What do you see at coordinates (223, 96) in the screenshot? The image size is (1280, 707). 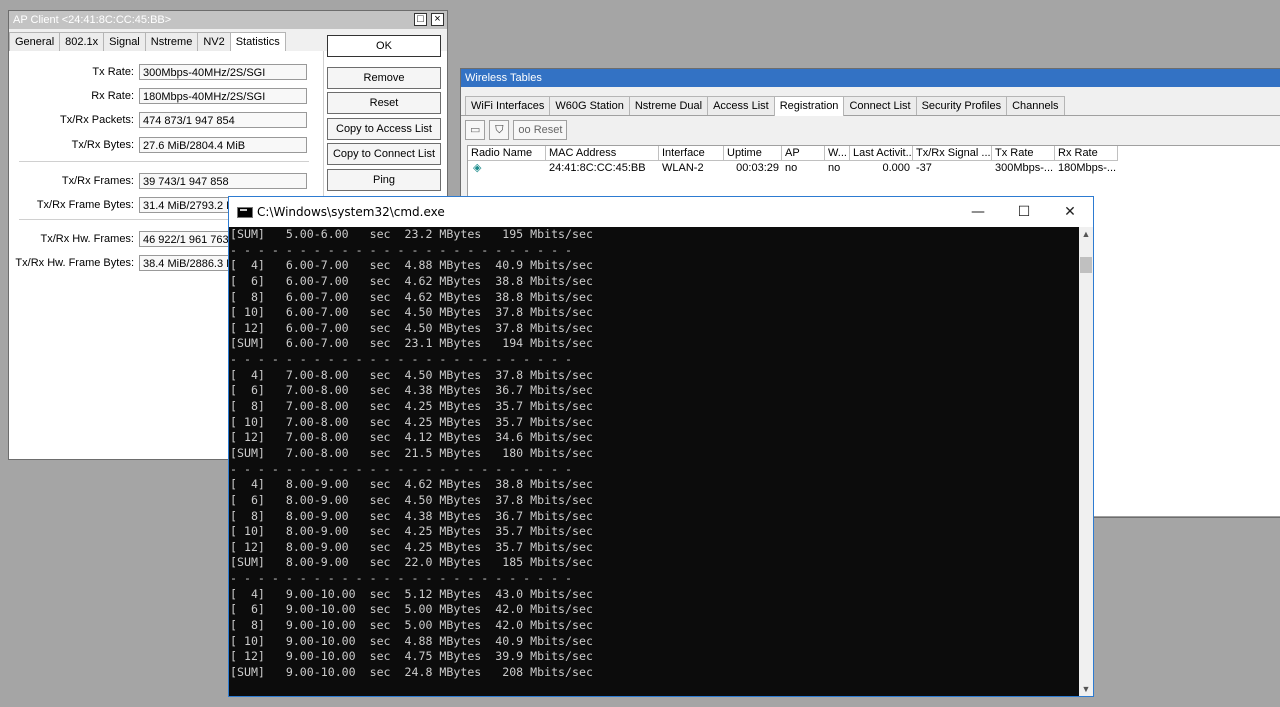 I see `field-value: 180Mbps-40MHz/2S/SGI` at bounding box center [223, 96].